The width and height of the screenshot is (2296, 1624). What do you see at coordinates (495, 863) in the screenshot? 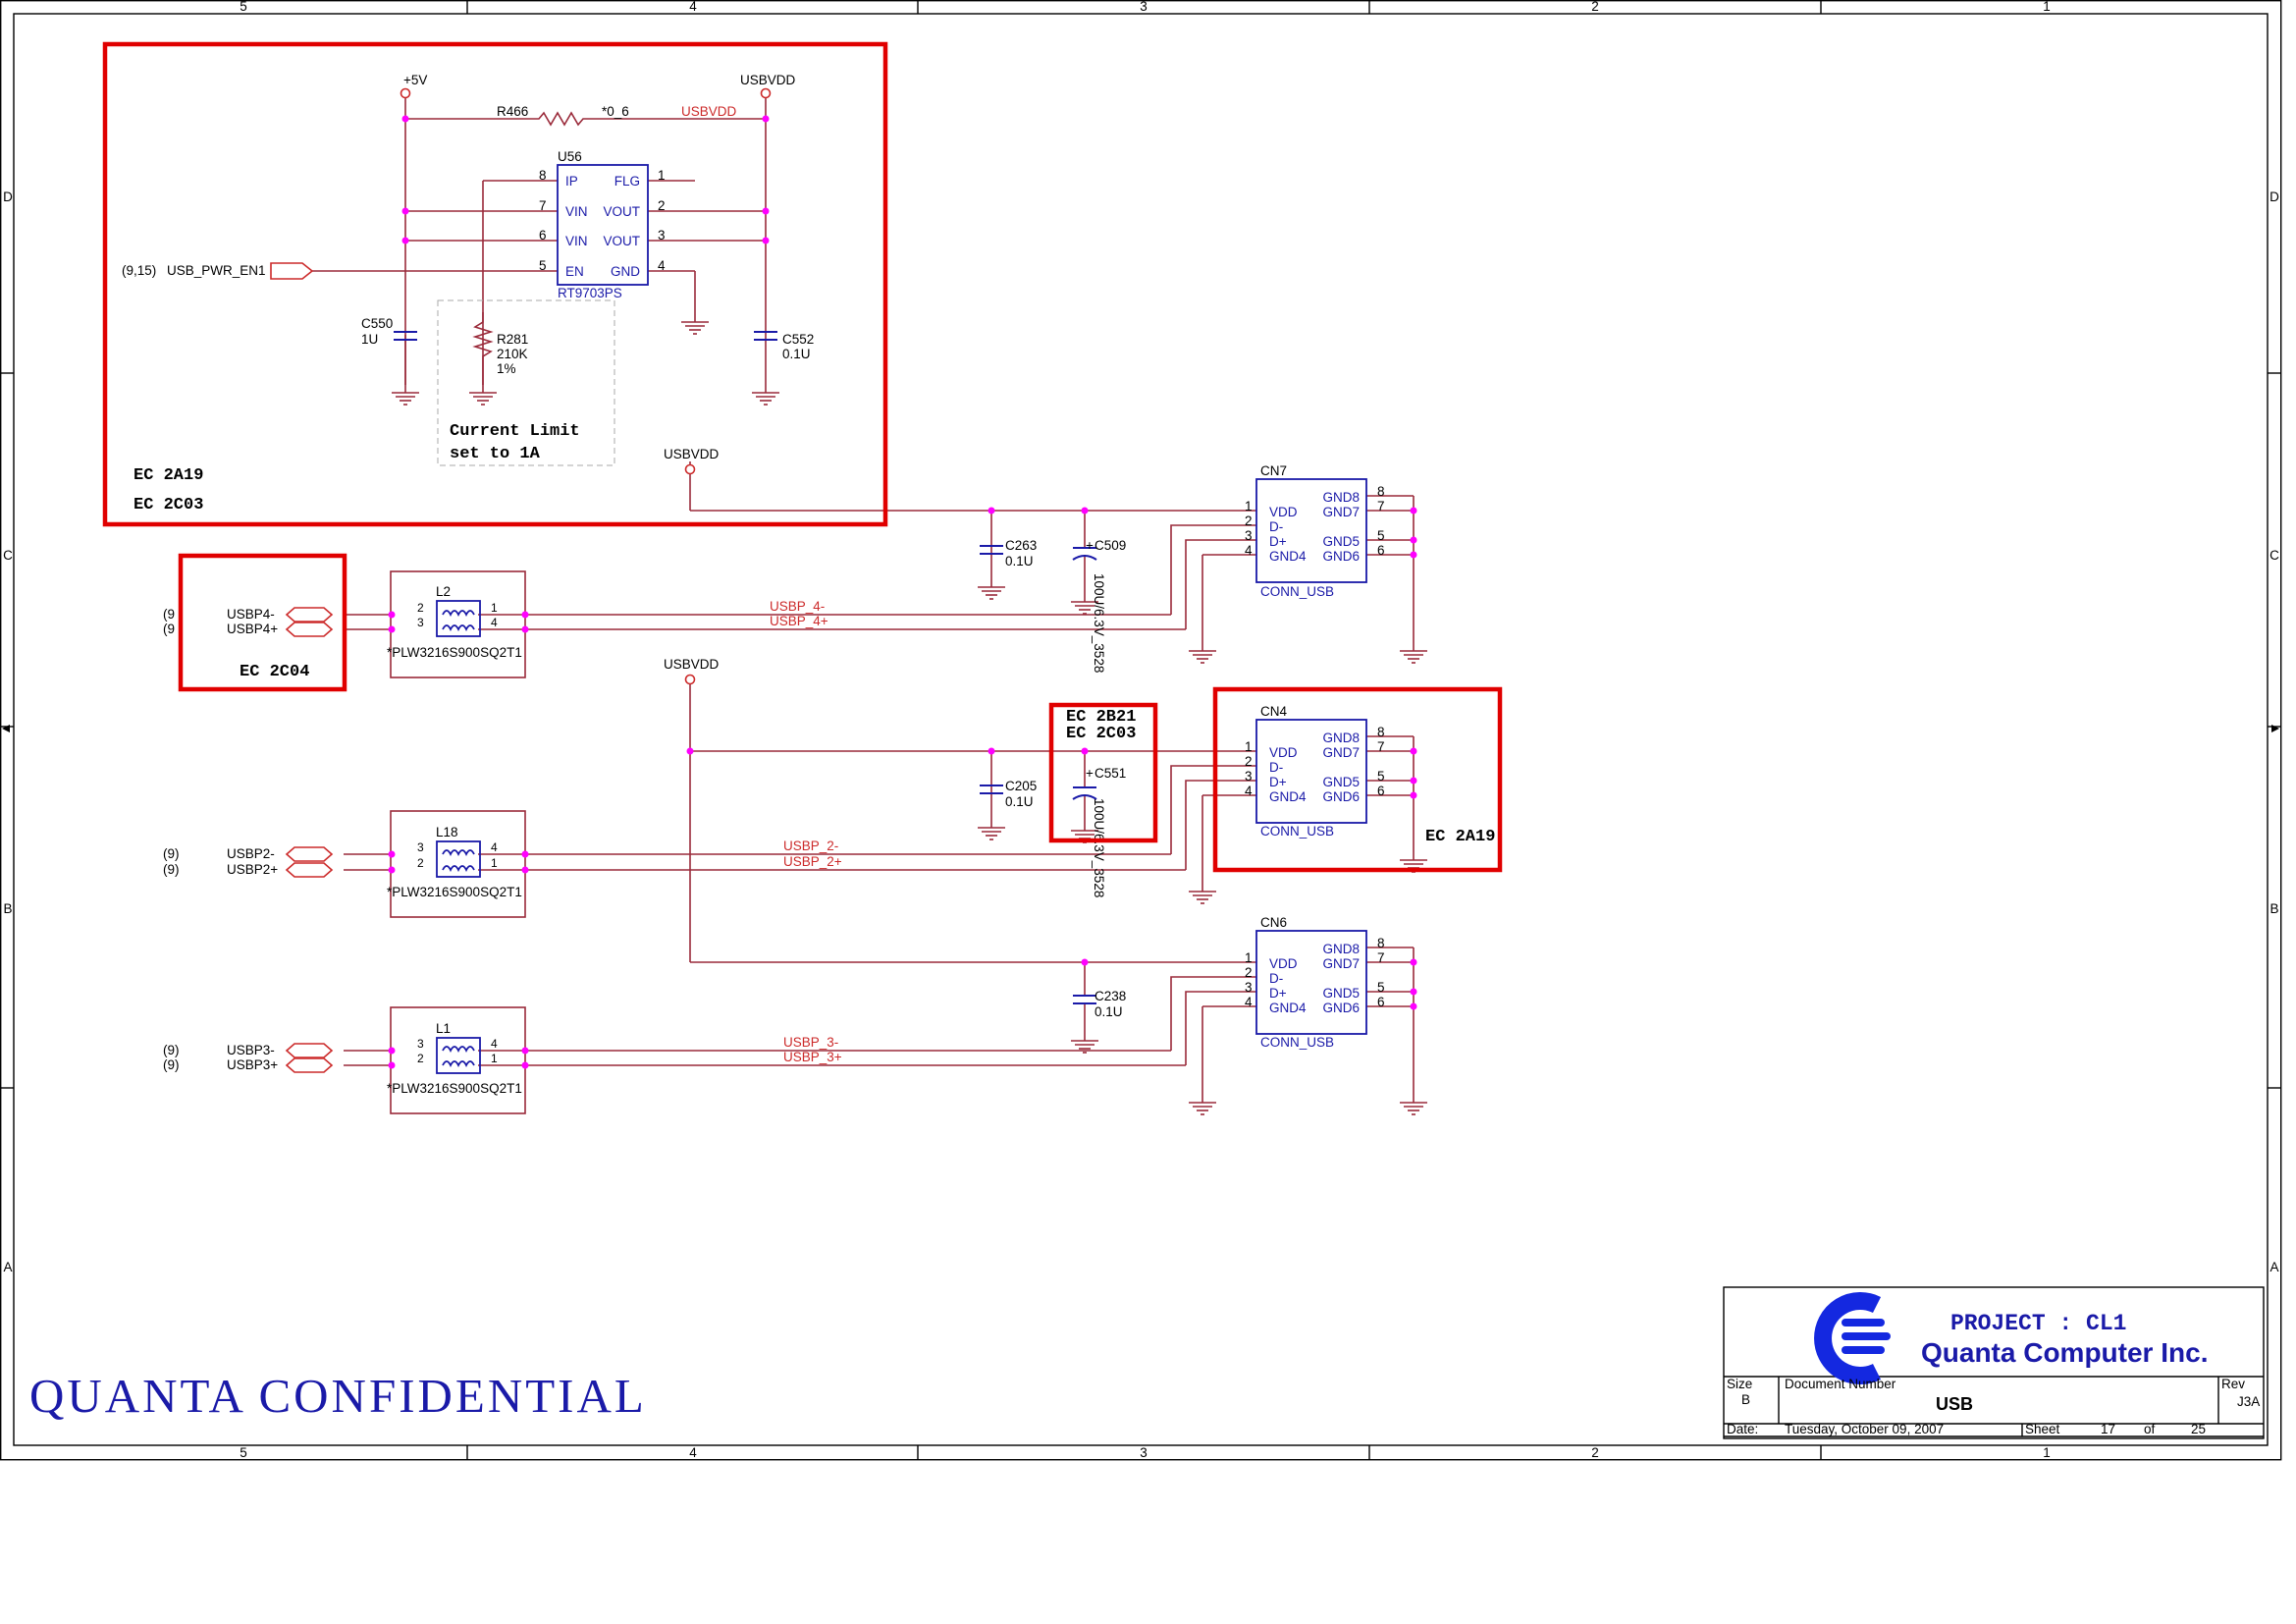
I see `l18-pin-num: 1` at bounding box center [495, 863].